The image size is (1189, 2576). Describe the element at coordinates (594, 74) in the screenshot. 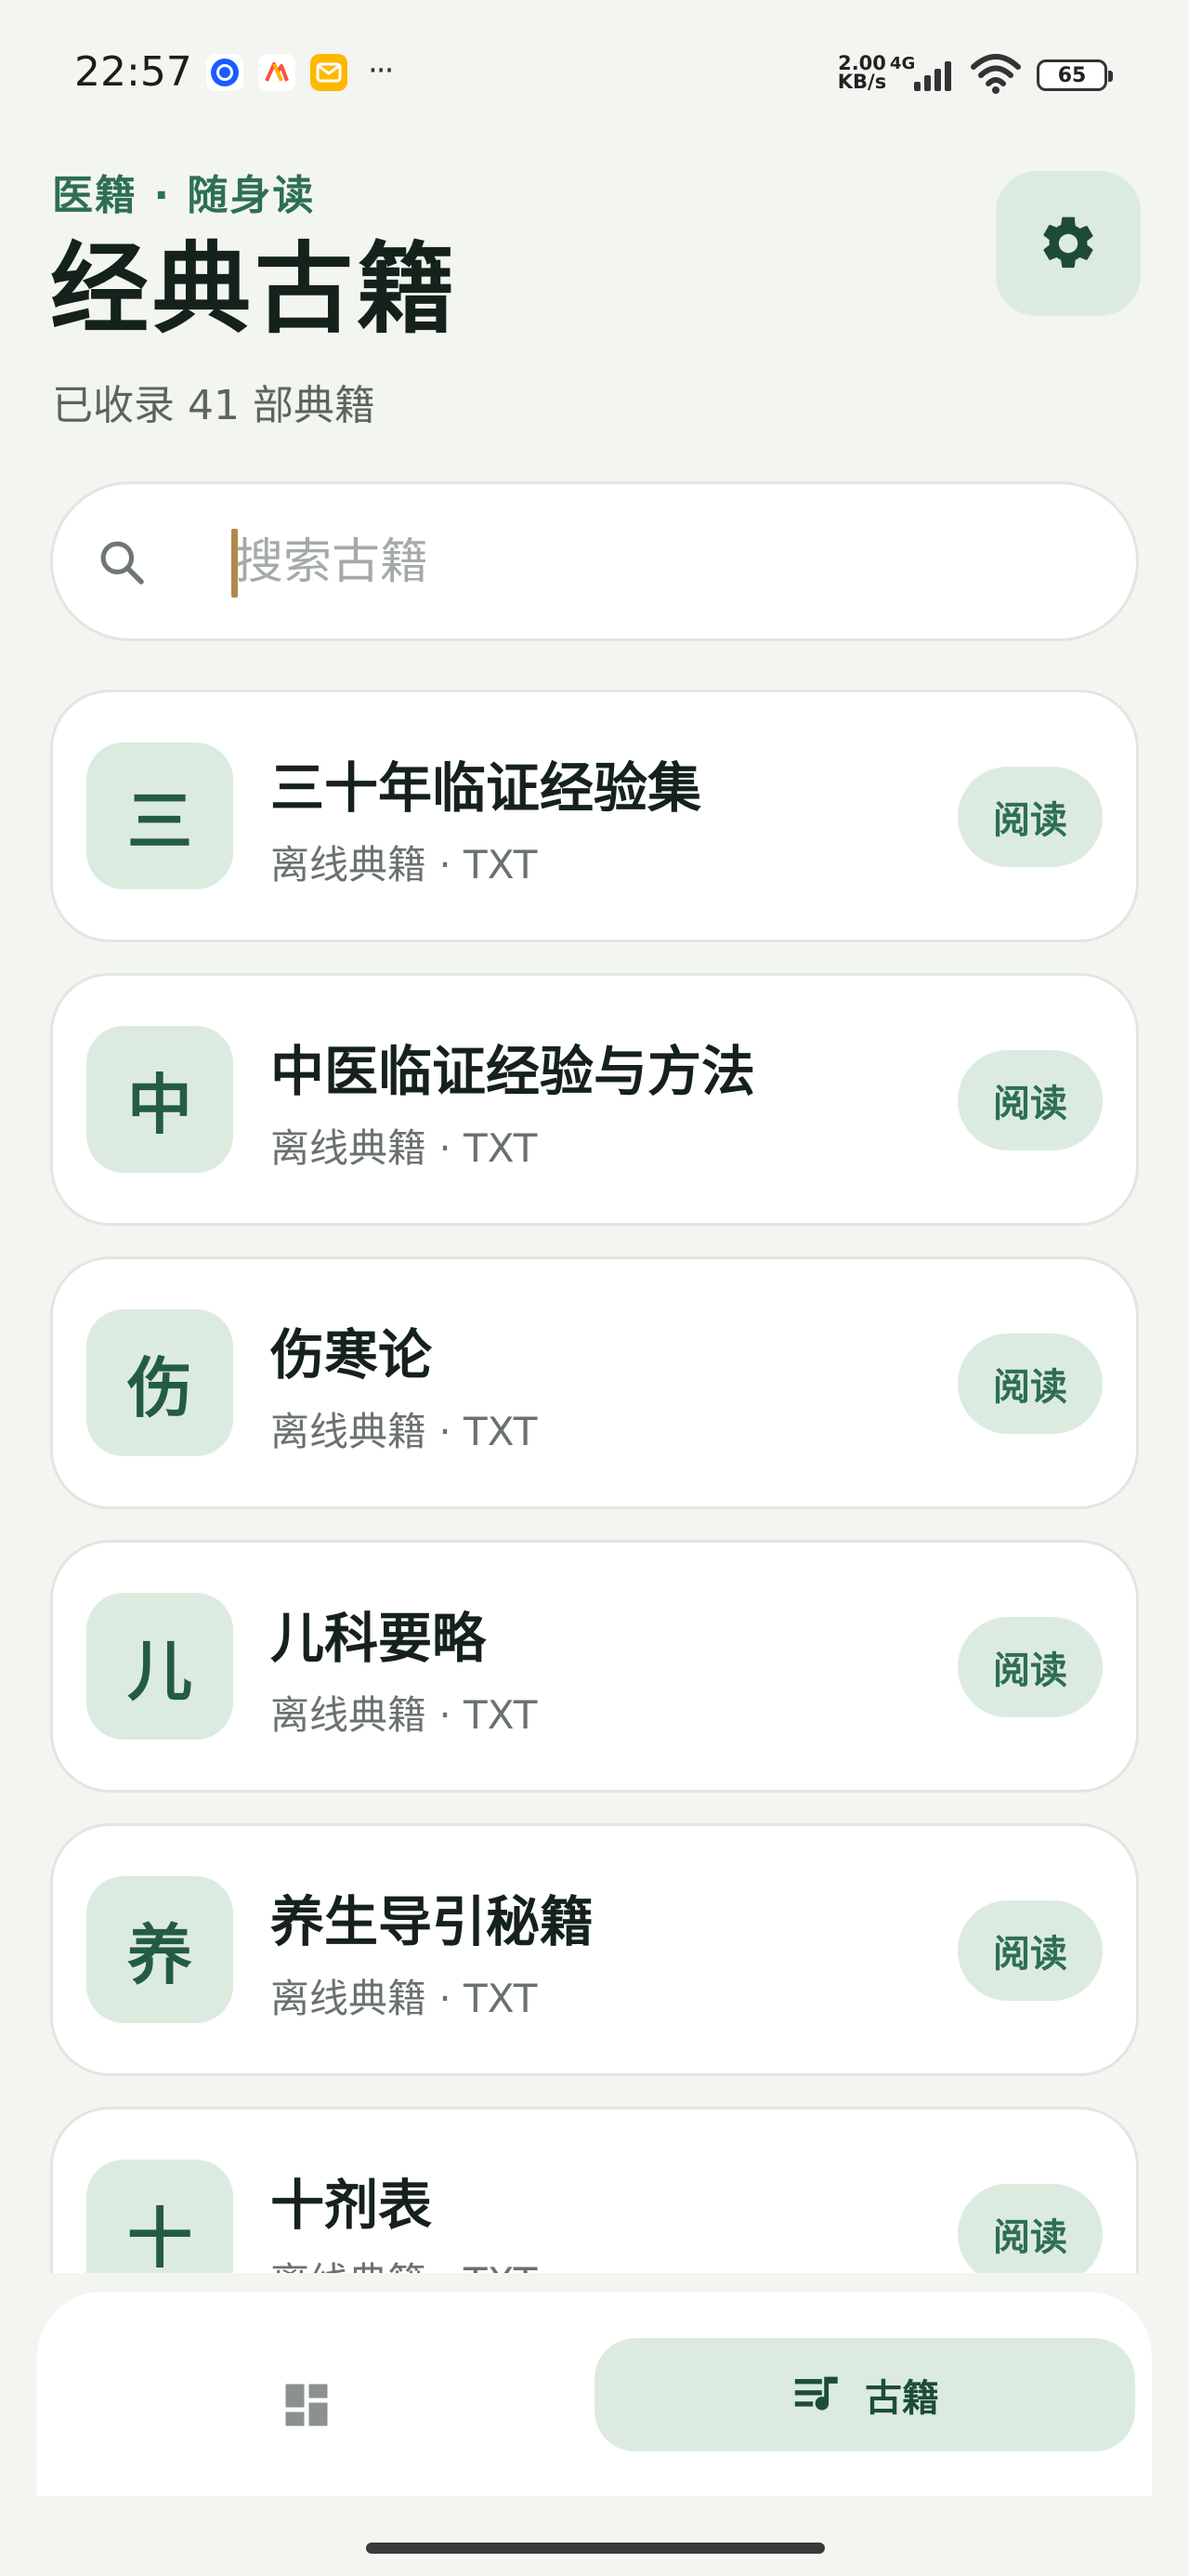

I see `status-bar: 22:57 ··· 2.00 KB/s 4G 65` at that location.